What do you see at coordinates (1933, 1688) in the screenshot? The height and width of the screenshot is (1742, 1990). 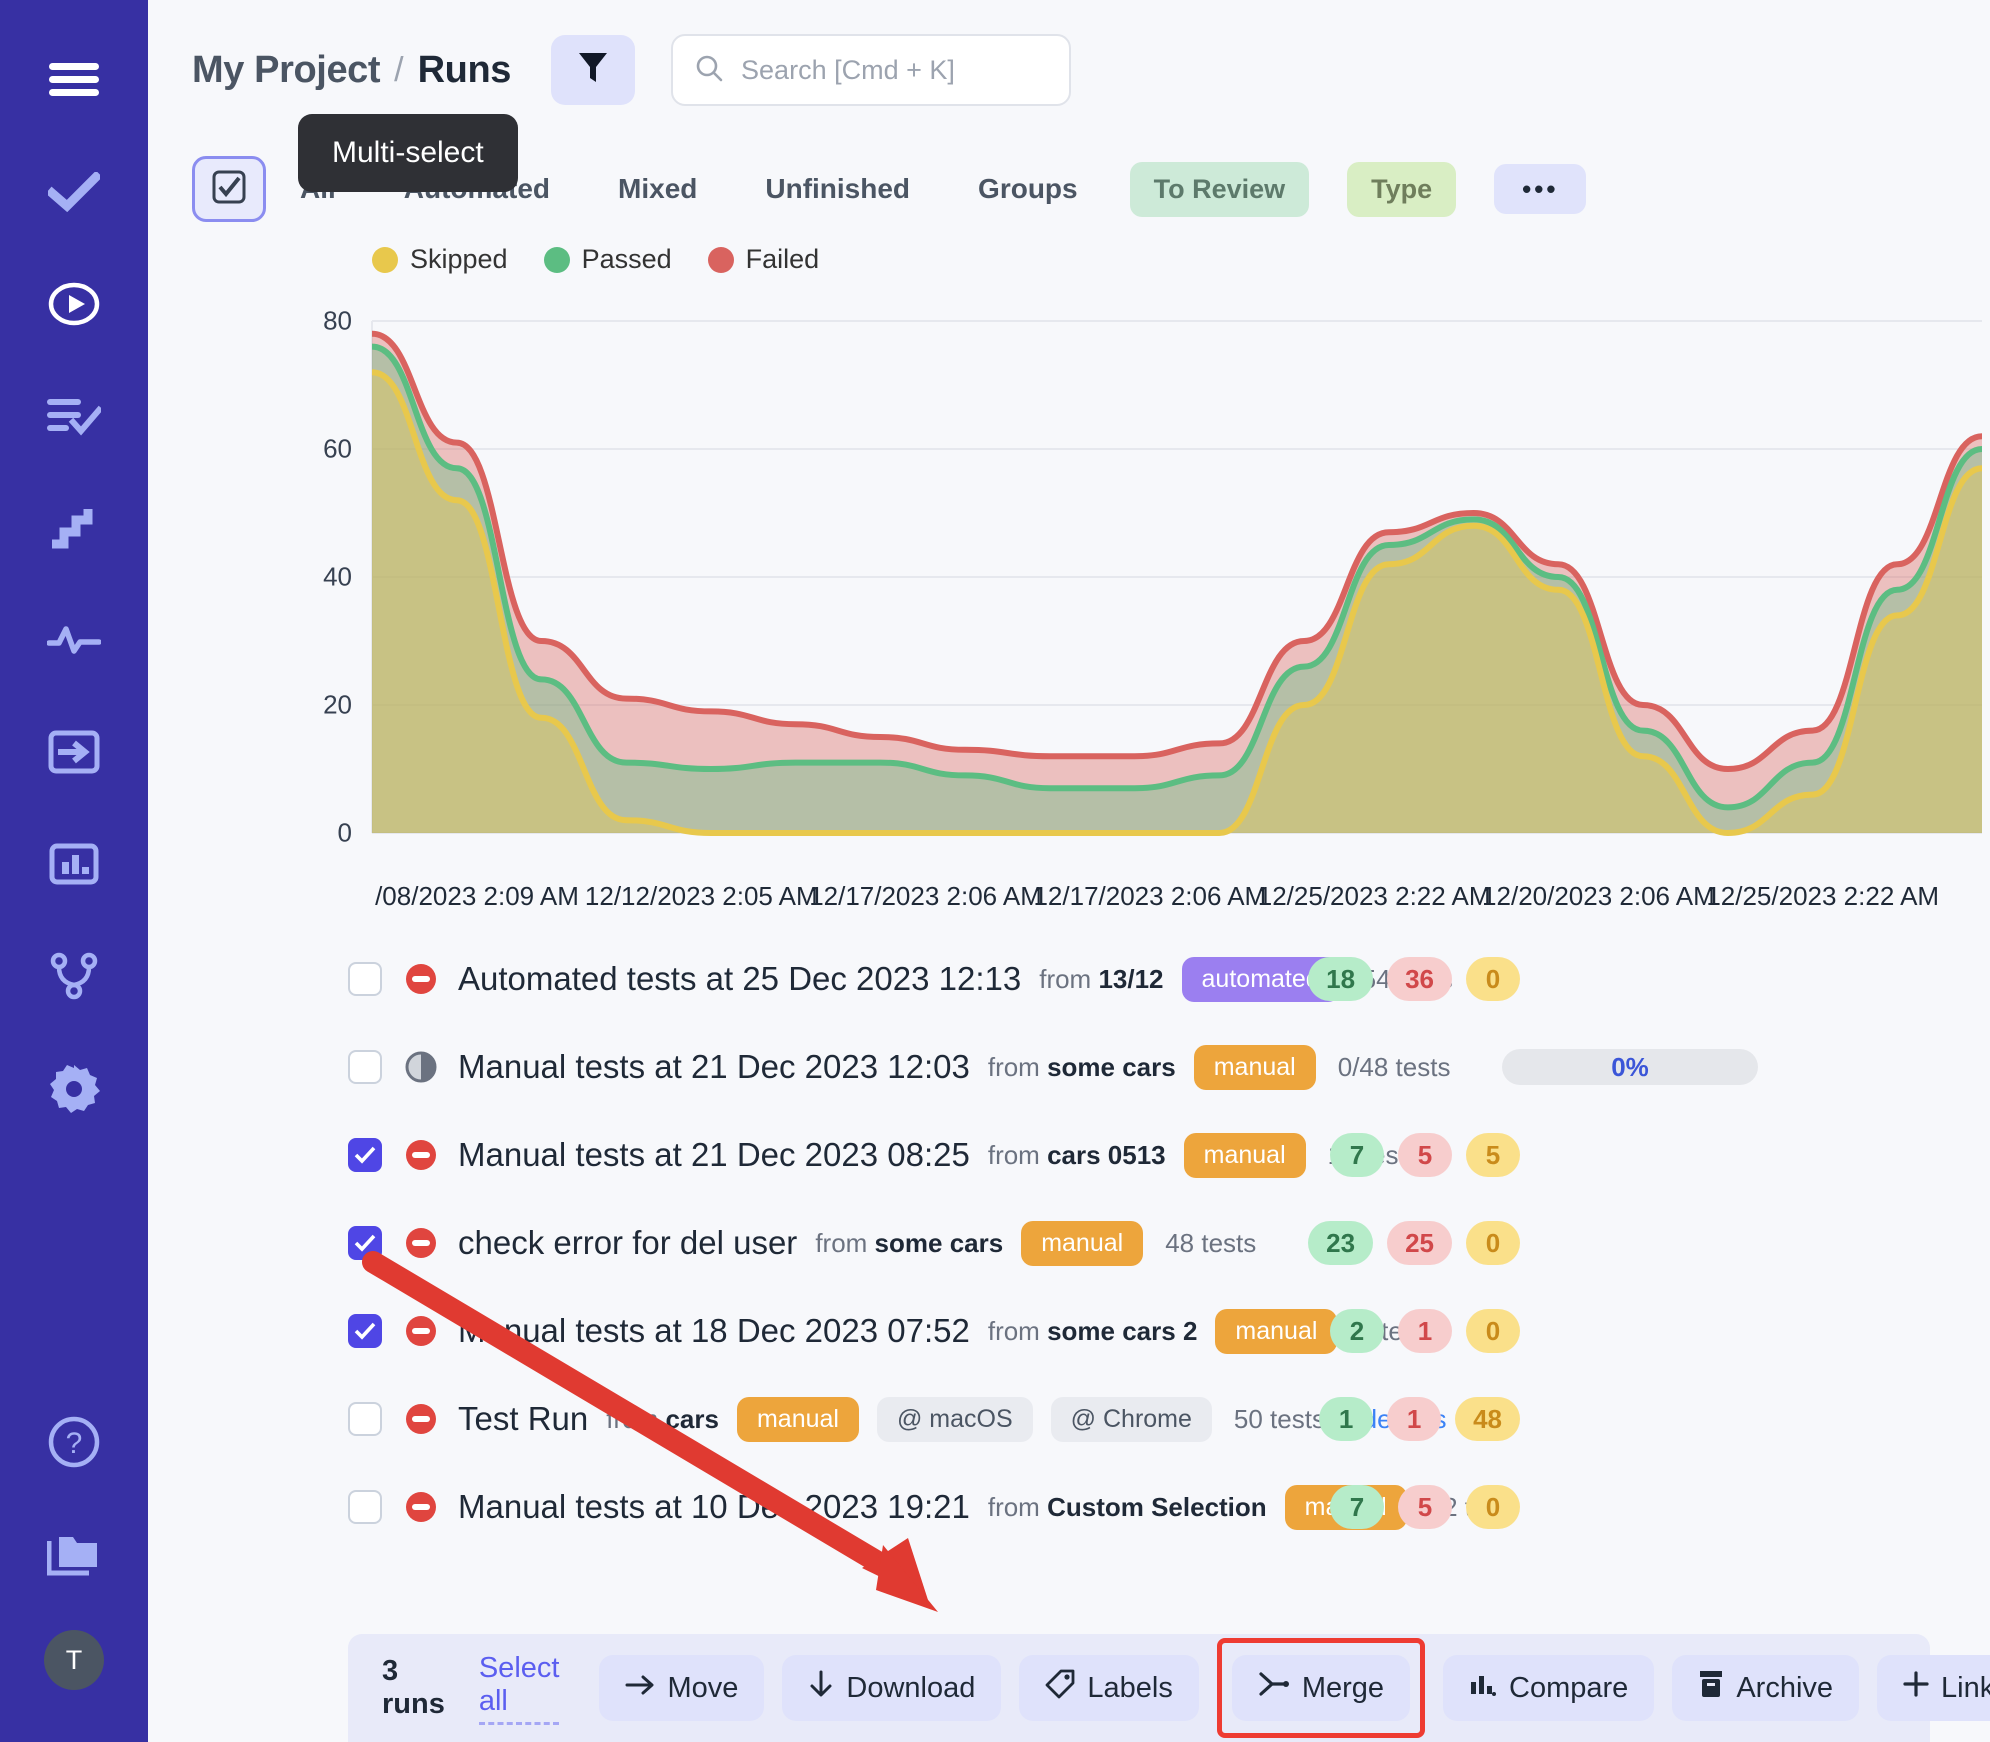 I see `link-button: Link` at bounding box center [1933, 1688].